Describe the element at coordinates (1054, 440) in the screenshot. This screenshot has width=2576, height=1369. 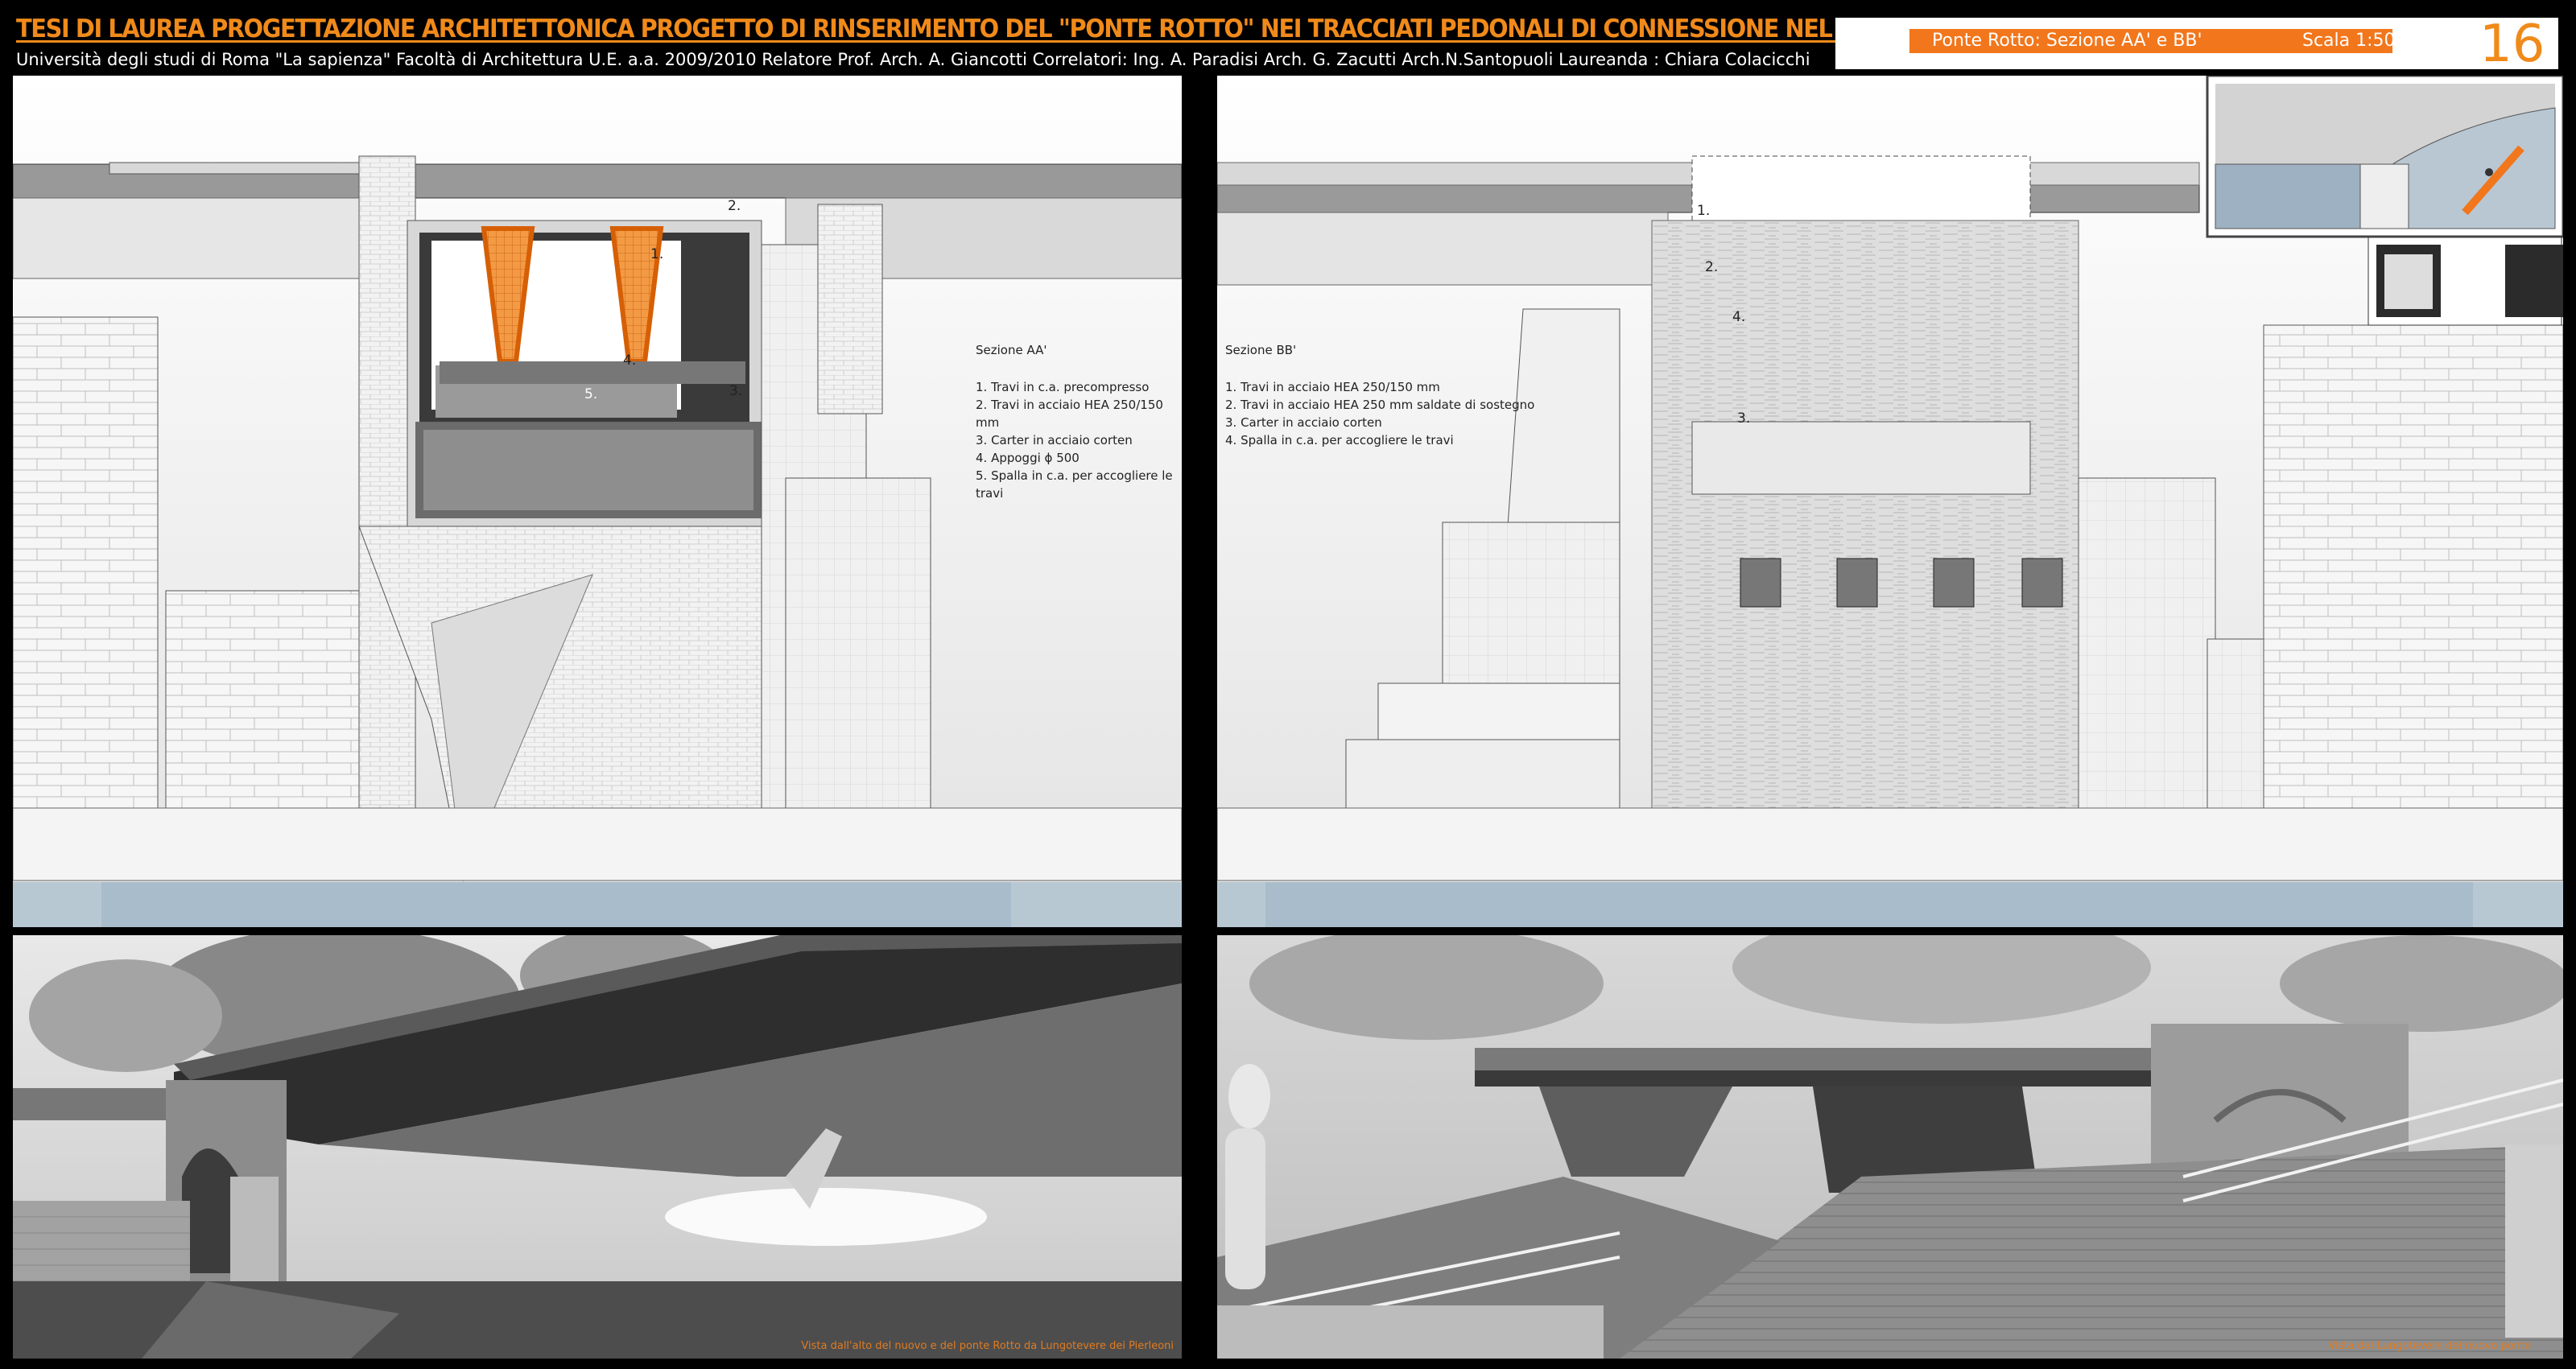
I see `legend-aa-item-3: 3. Carter in acciaio corten` at that location.